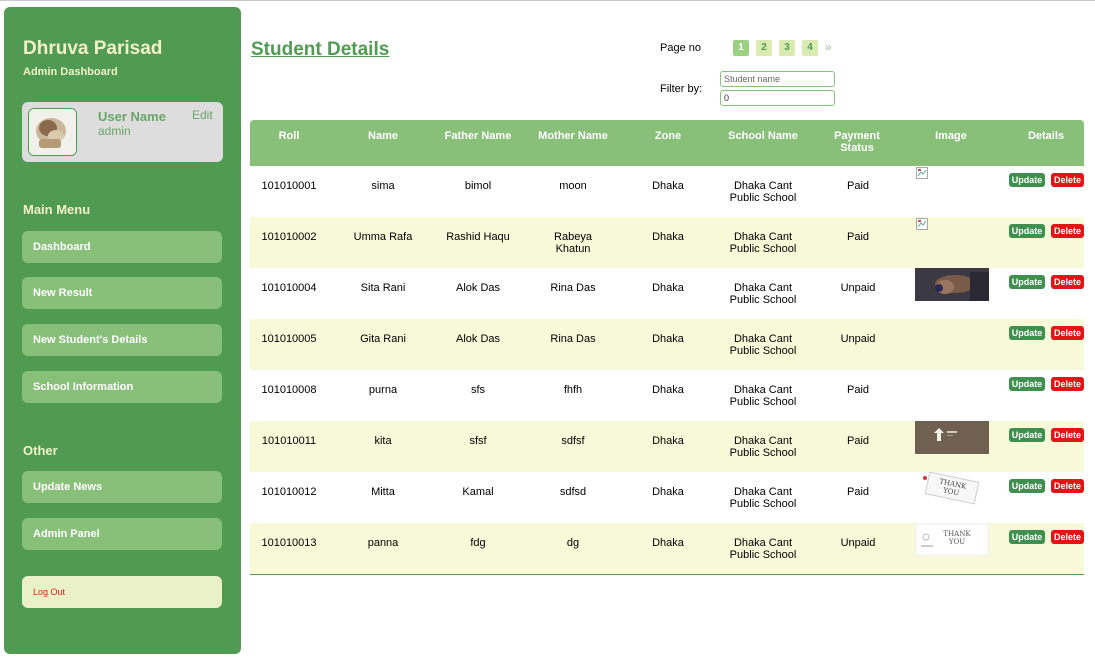 The height and width of the screenshot is (658, 1095). Describe the element at coordinates (289, 186) in the screenshot. I see `cell-roll: 101010001` at that location.